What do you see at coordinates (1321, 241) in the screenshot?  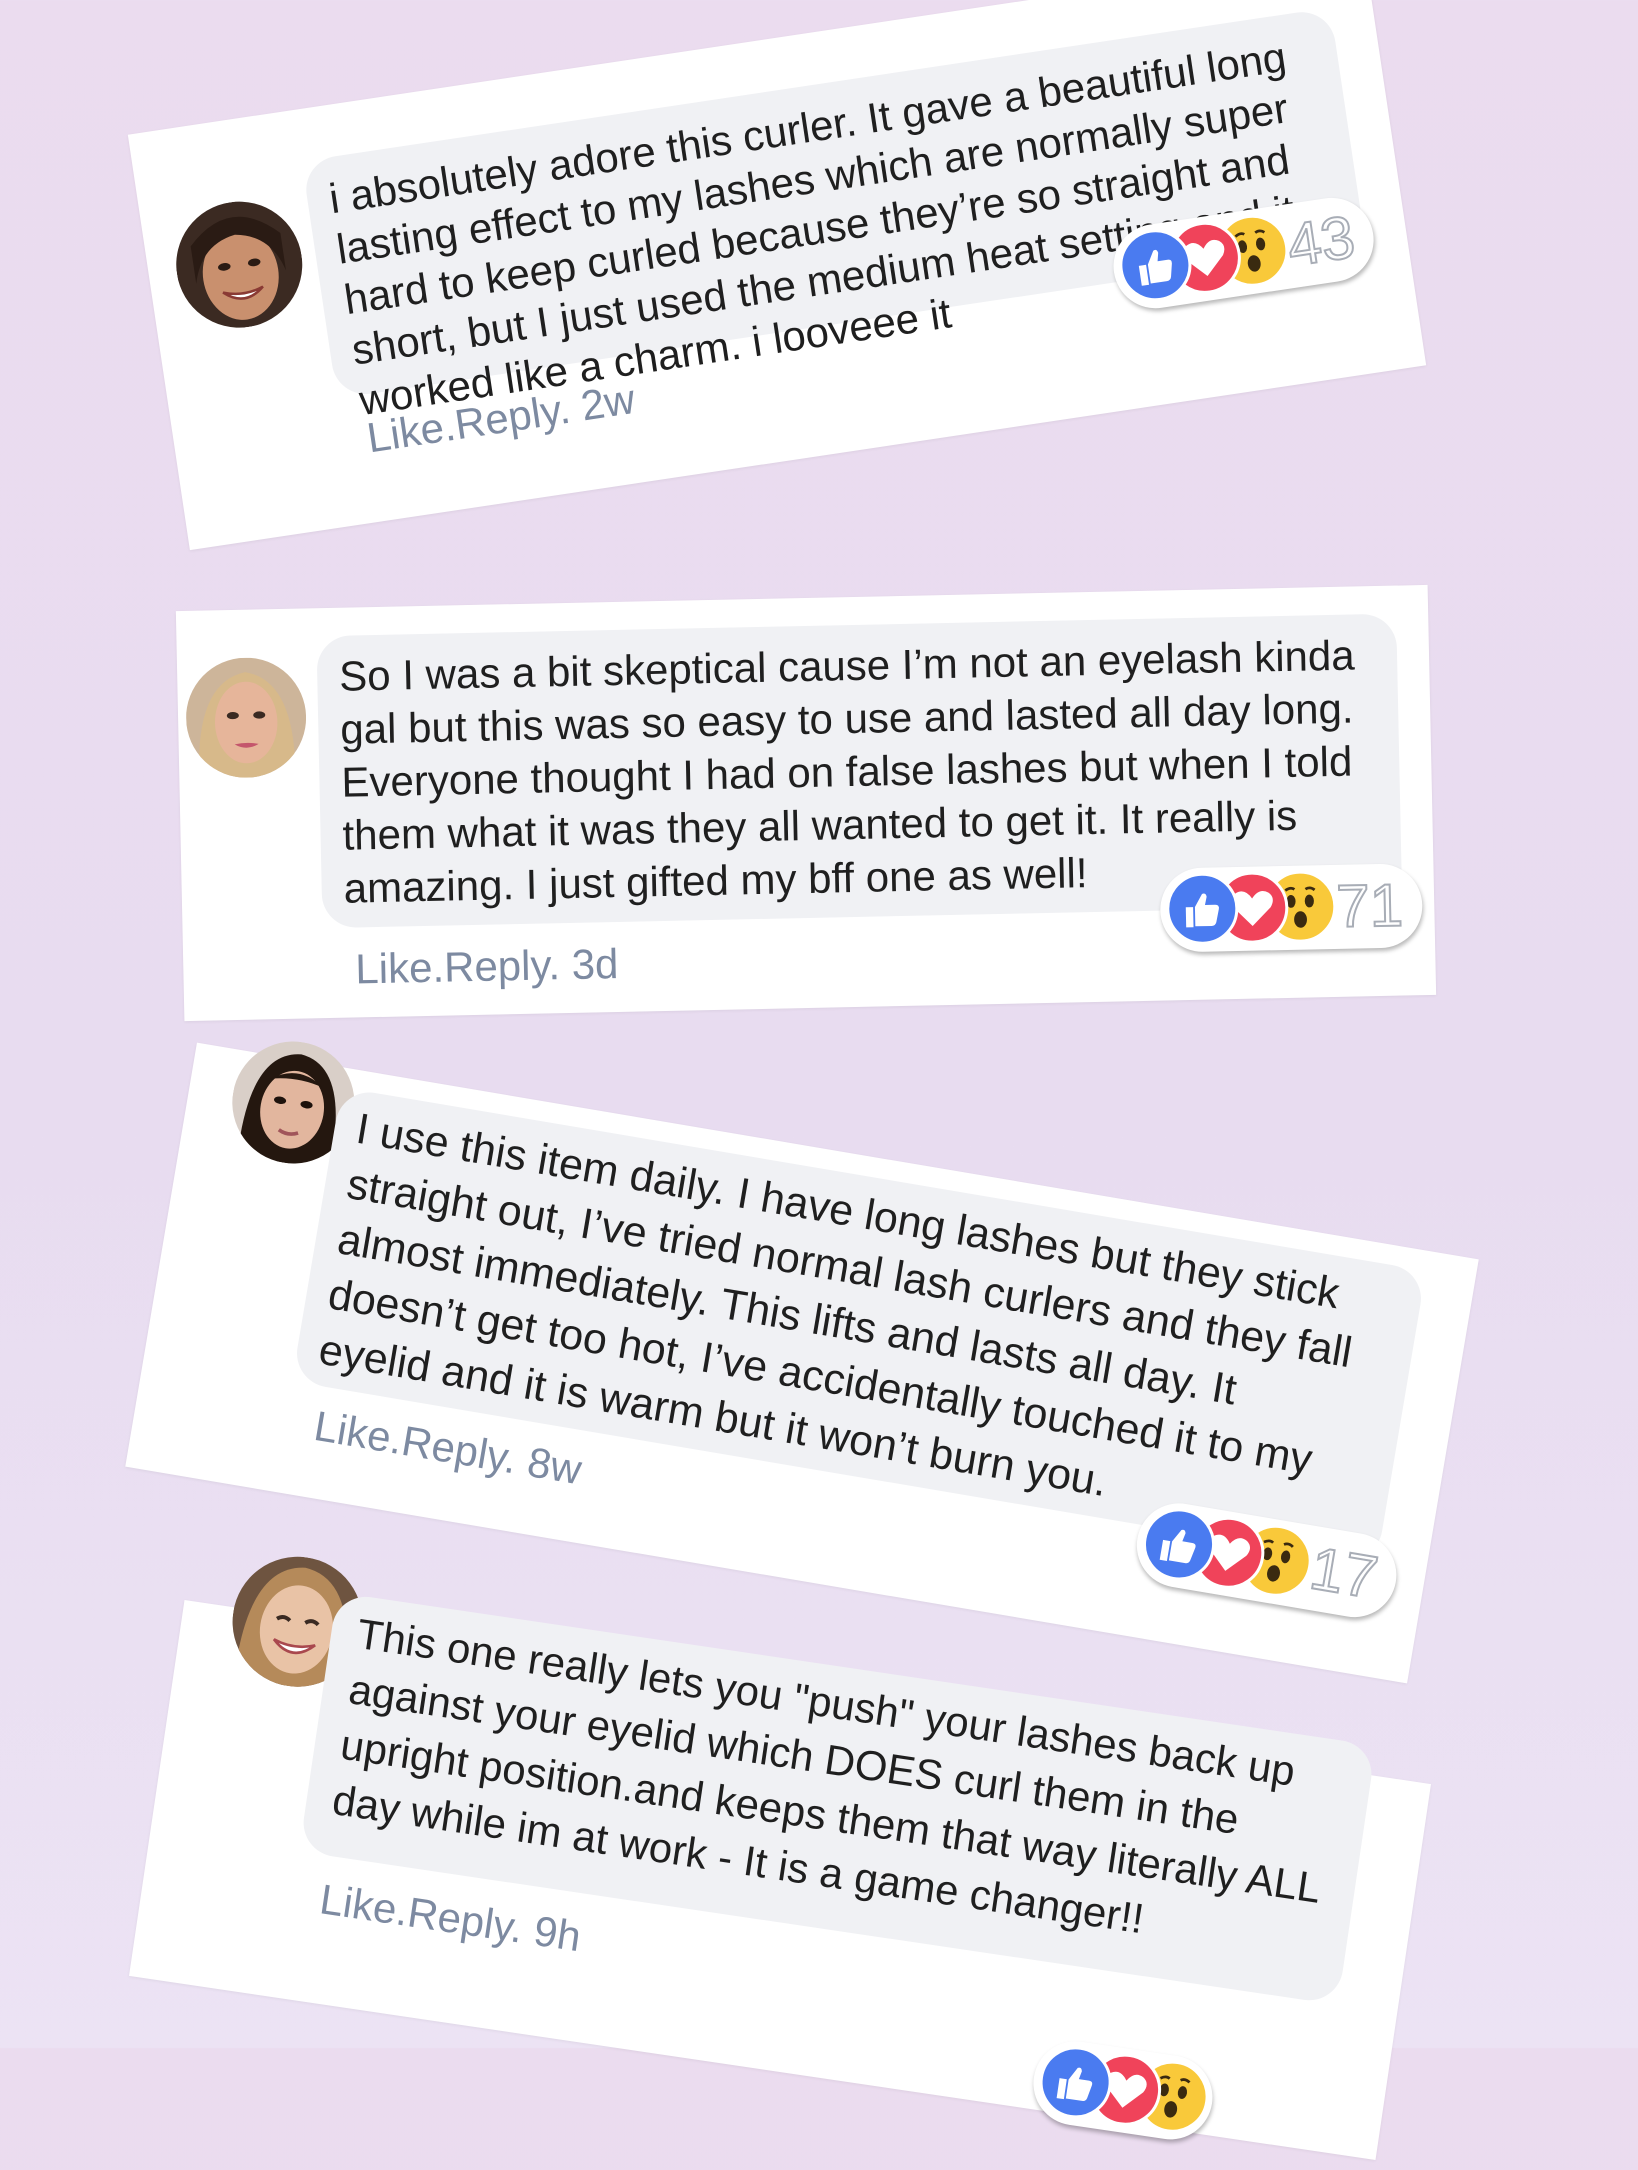 I see `reaction-count: 43` at bounding box center [1321, 241].